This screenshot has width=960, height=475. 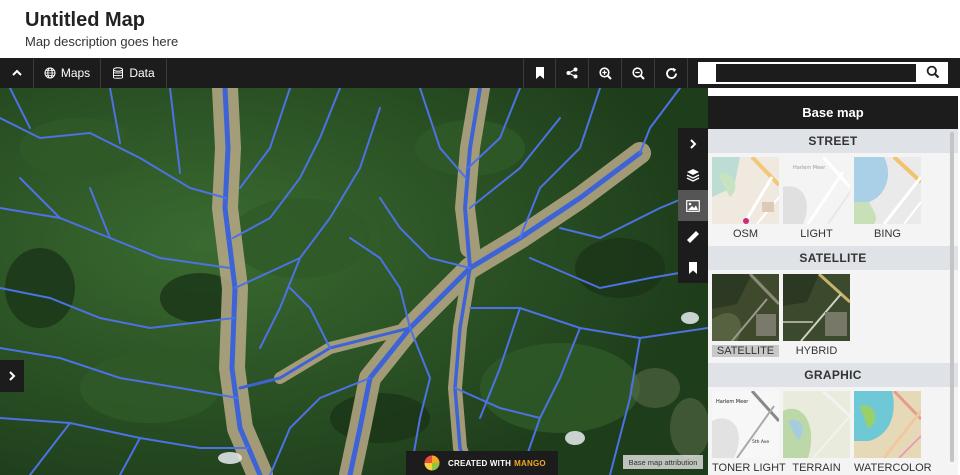 I want to click on panel-title: Base map, so click(x=833, y=112).